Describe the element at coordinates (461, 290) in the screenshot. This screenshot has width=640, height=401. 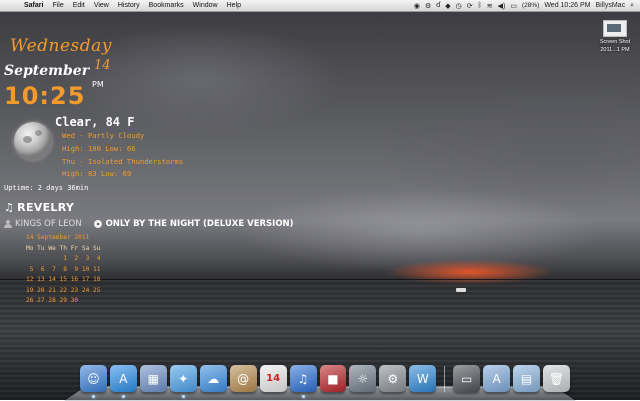
I see `wallpaper-boat` at that location.